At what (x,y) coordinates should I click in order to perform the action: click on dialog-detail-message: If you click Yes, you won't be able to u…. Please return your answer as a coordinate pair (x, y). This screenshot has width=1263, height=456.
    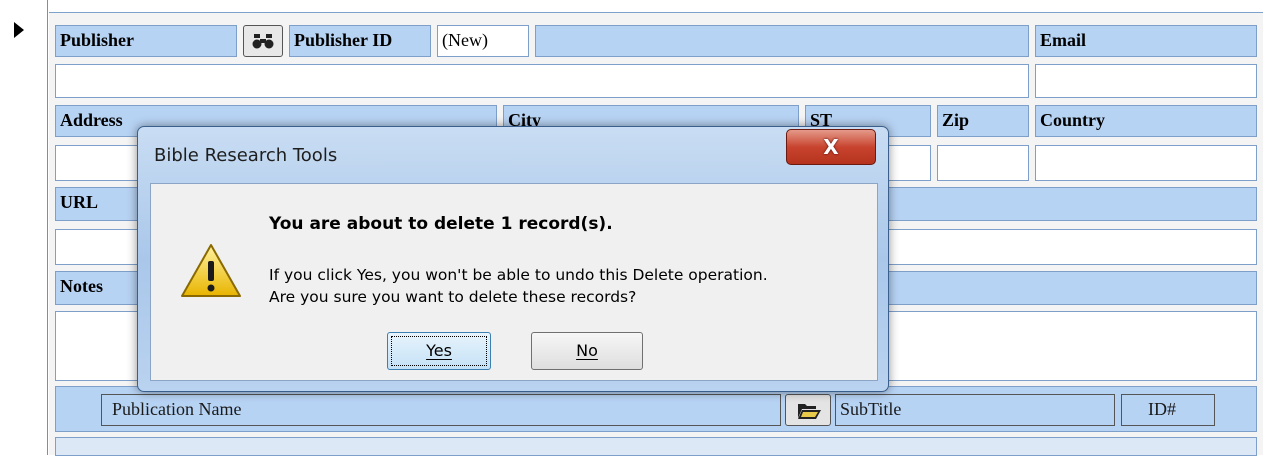
    Looking at the image, I should click on (518, 286).